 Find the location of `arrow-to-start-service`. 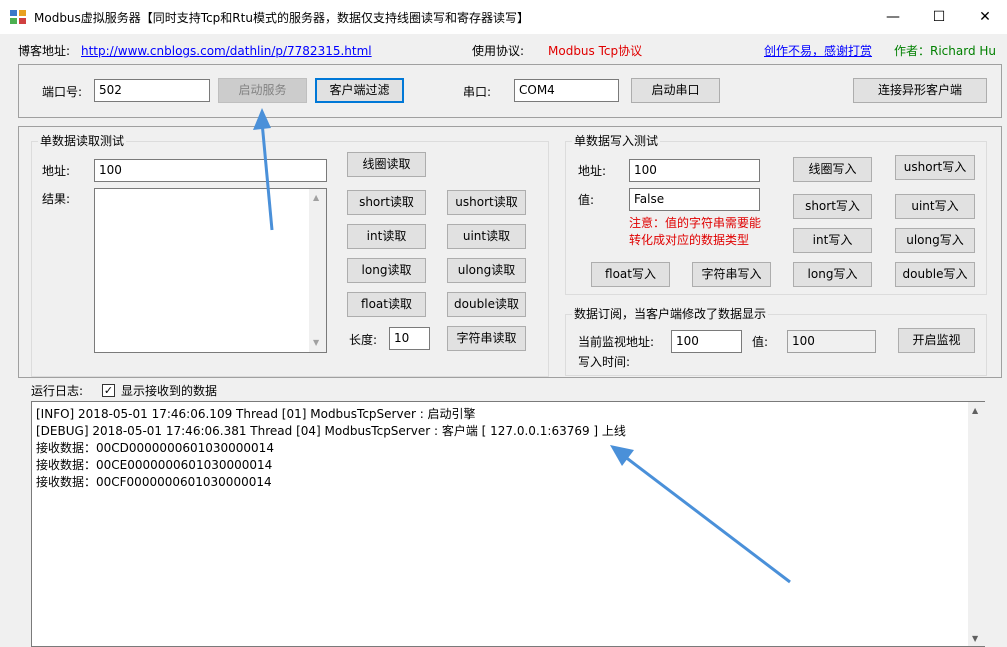

arrow-to-start-service is located at coordinates (267, 176).